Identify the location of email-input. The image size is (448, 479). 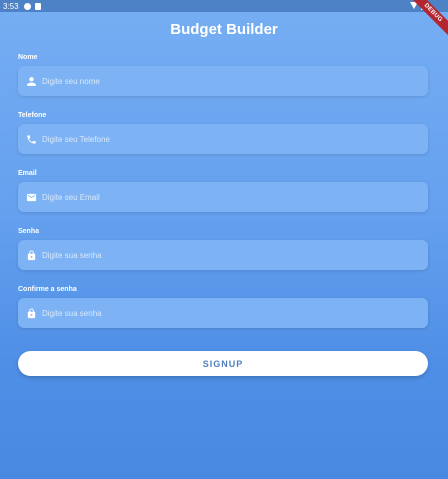
(222, 197).